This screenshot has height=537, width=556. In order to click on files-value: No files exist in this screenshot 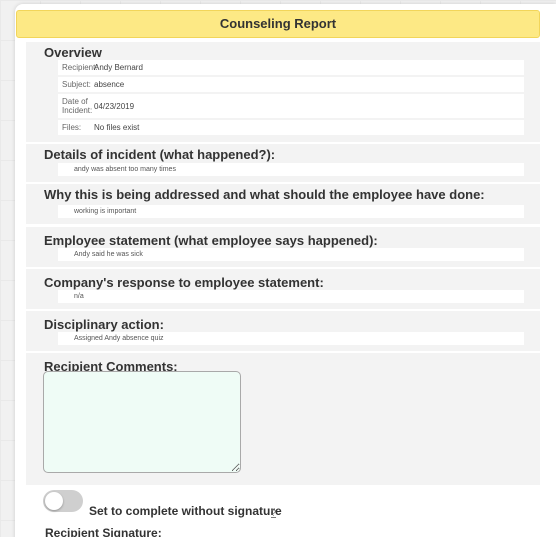, I will do `click(117, 127)`.